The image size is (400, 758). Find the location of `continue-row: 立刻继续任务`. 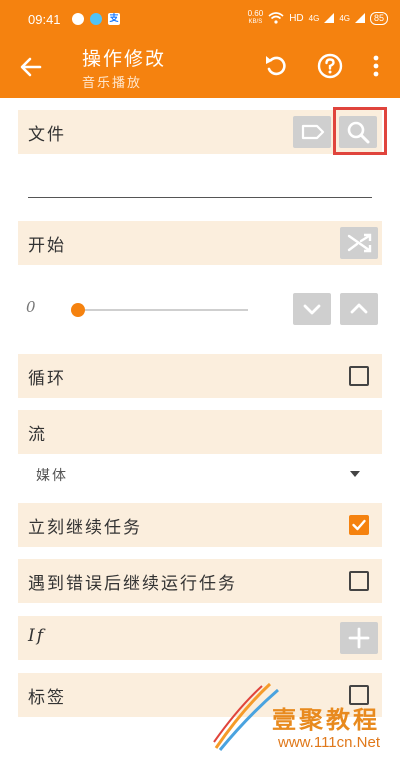

continue-row: 立刻继续任务 is located at coordinates (200, 525).